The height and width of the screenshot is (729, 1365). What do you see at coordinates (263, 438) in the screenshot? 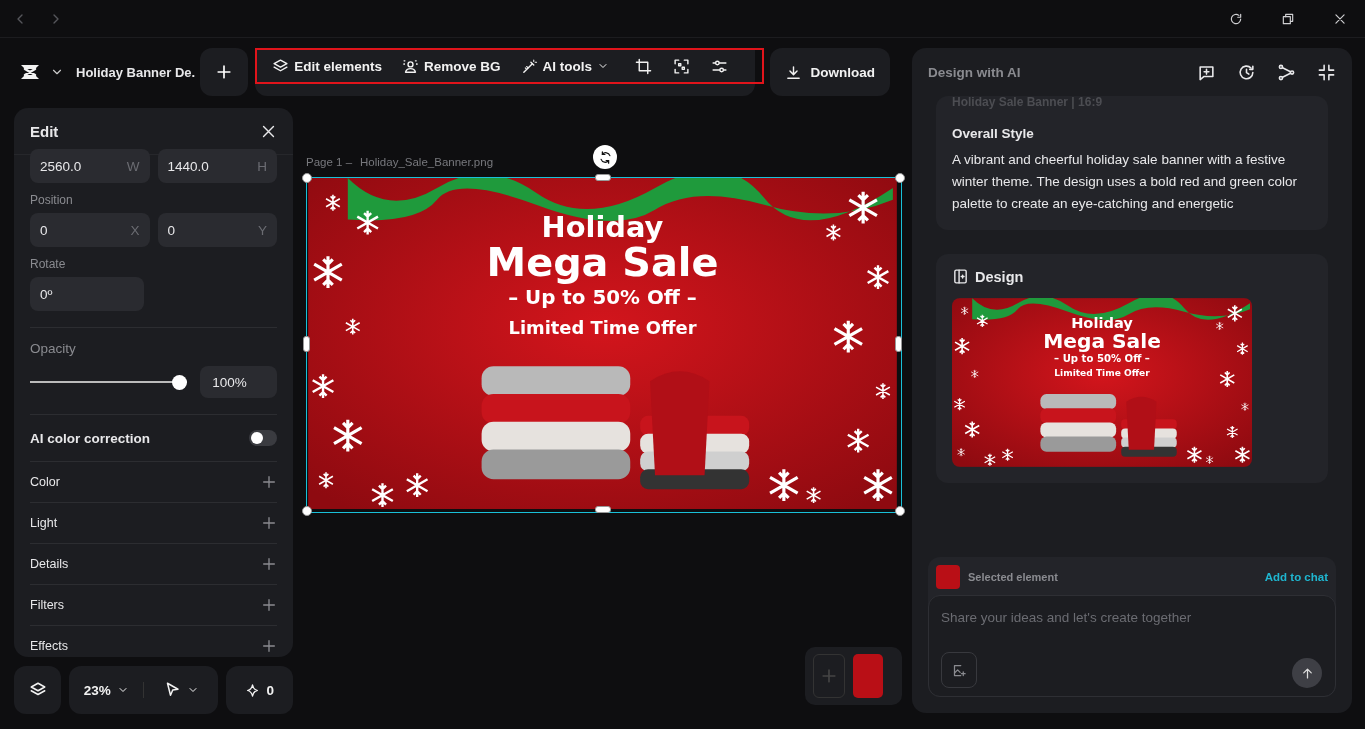
I see `toggle-switch` at bounding box center [263, 438].